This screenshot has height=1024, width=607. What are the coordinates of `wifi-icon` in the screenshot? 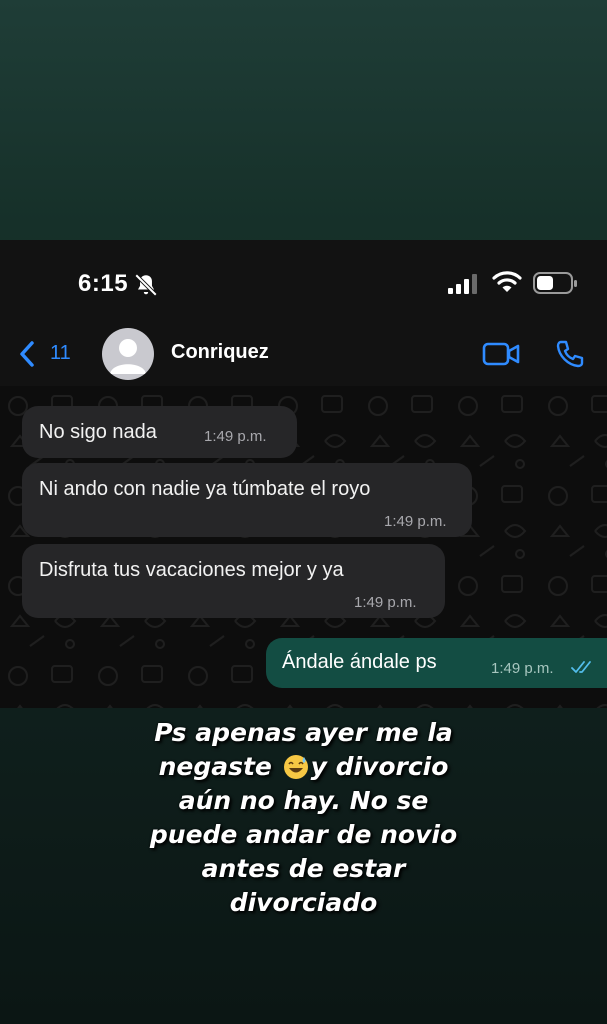 It's located at (507, 281).